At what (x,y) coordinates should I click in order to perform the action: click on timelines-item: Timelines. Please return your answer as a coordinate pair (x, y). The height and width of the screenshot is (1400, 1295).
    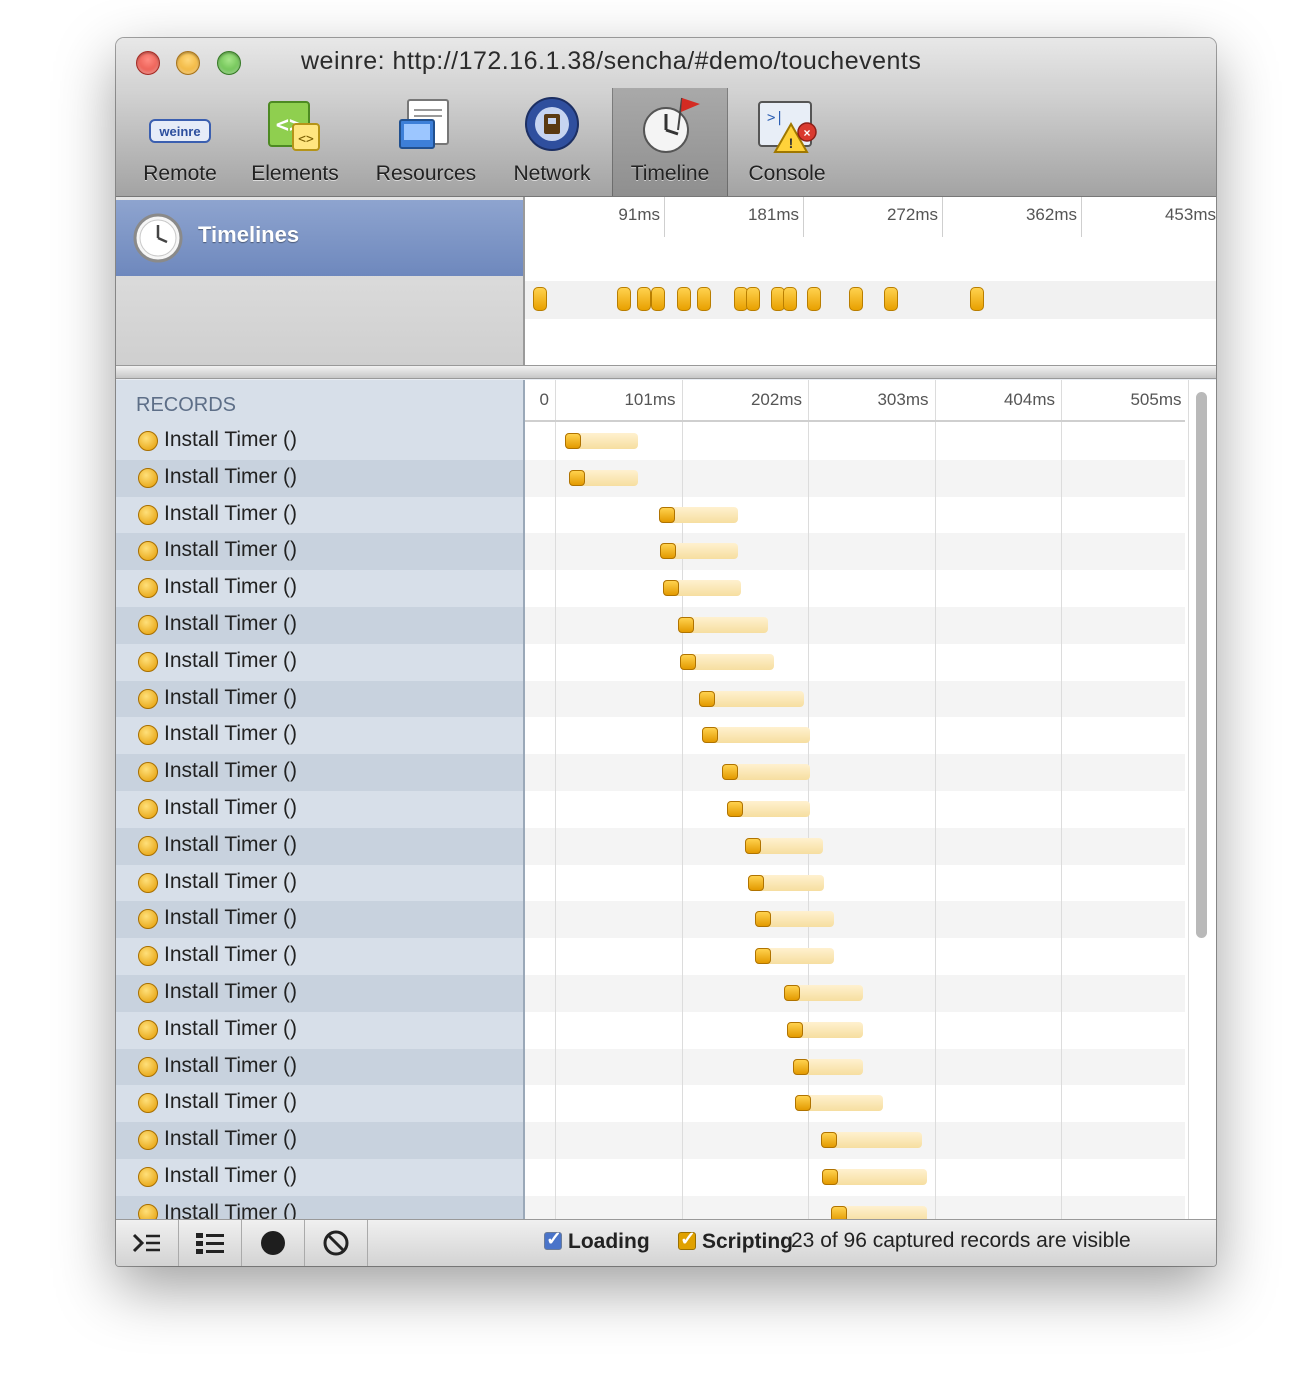
    Looking at the image, I should click on (319, 238).